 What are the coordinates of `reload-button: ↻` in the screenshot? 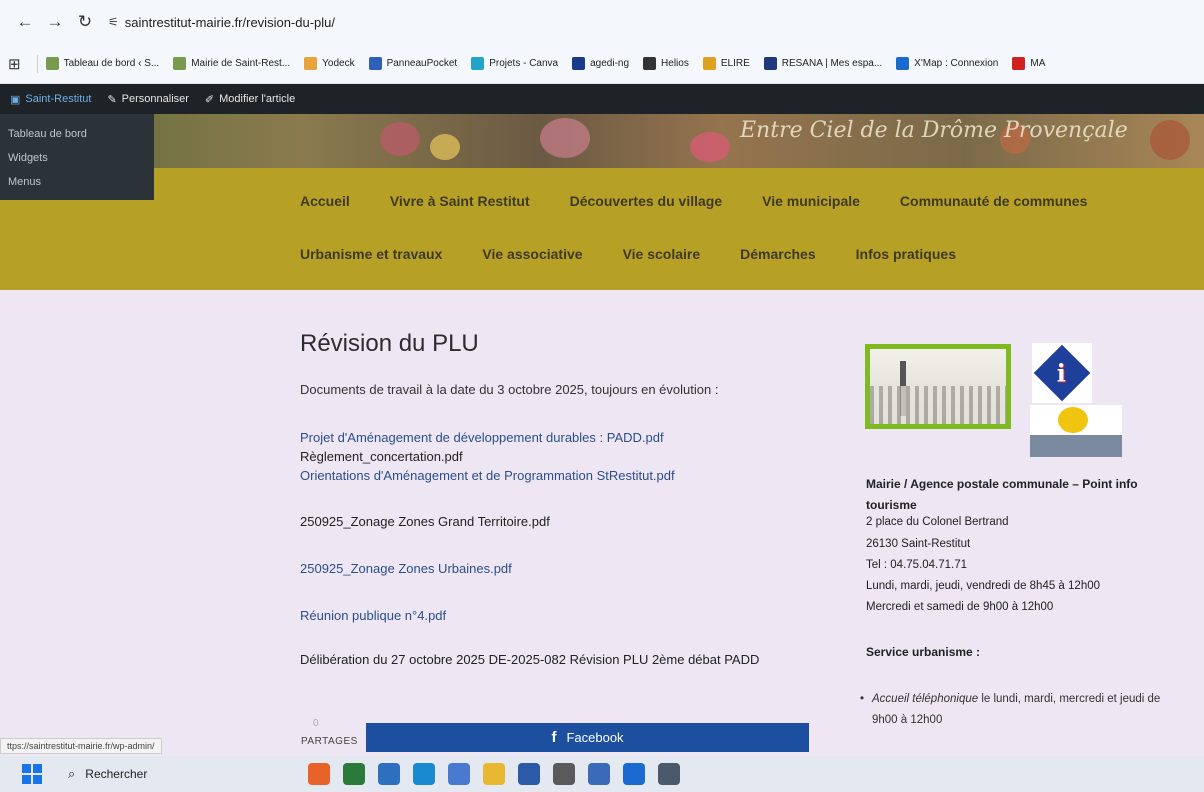 It's located at (85, 22).